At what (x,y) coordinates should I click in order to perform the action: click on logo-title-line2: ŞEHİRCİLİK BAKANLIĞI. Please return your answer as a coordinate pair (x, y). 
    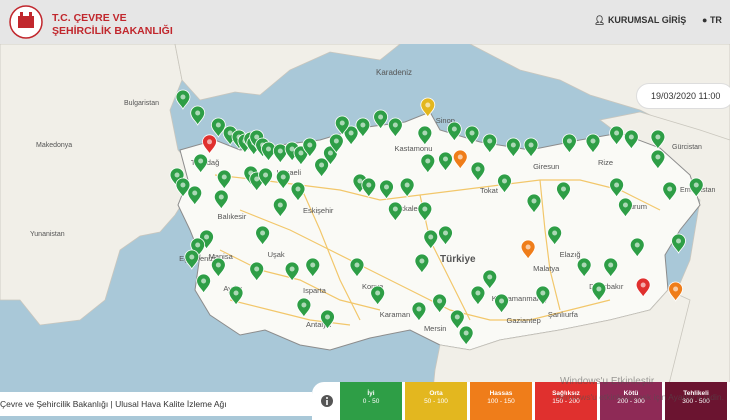
    Looking at the image, I should click on (112, 31).